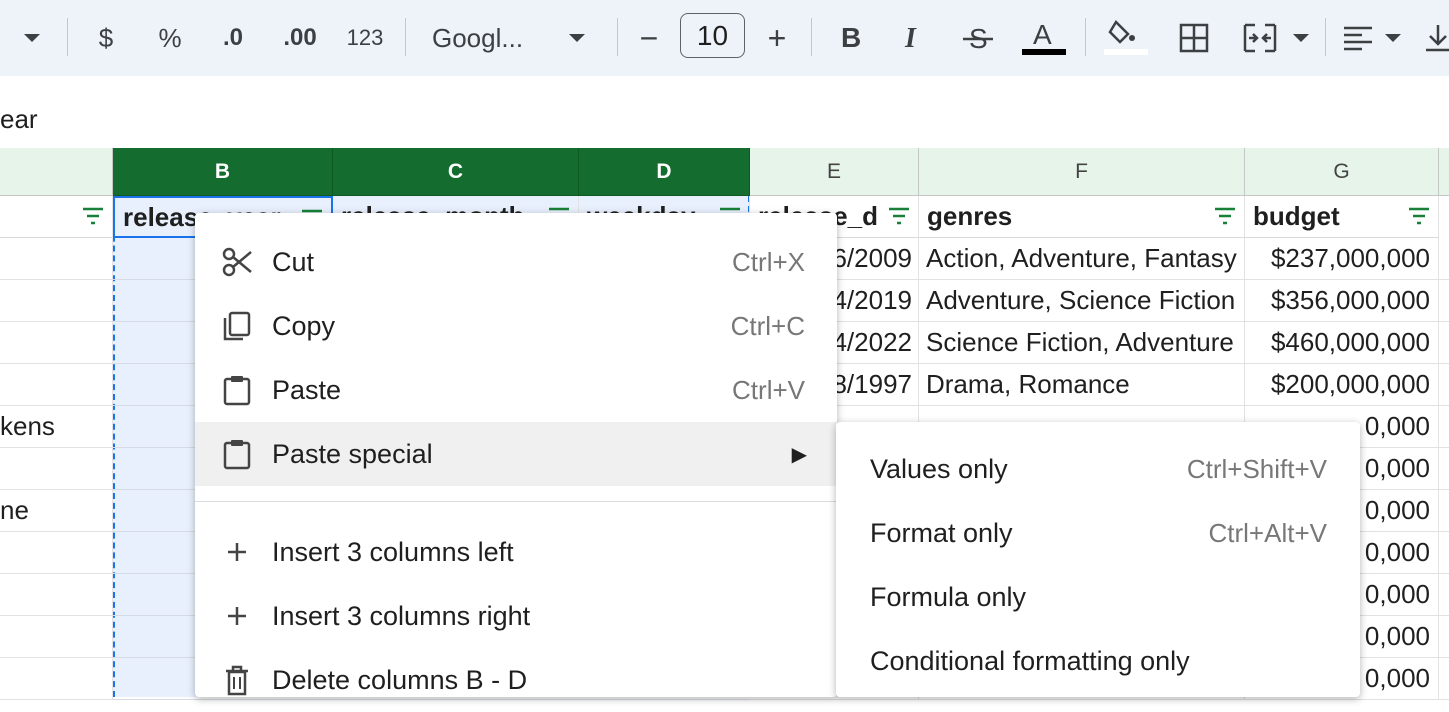 This screenshot has width=1449, height=712. Describe the element at coordinates (365, 38) in the screenshot. I see `more-formats-button: 123` at that location.